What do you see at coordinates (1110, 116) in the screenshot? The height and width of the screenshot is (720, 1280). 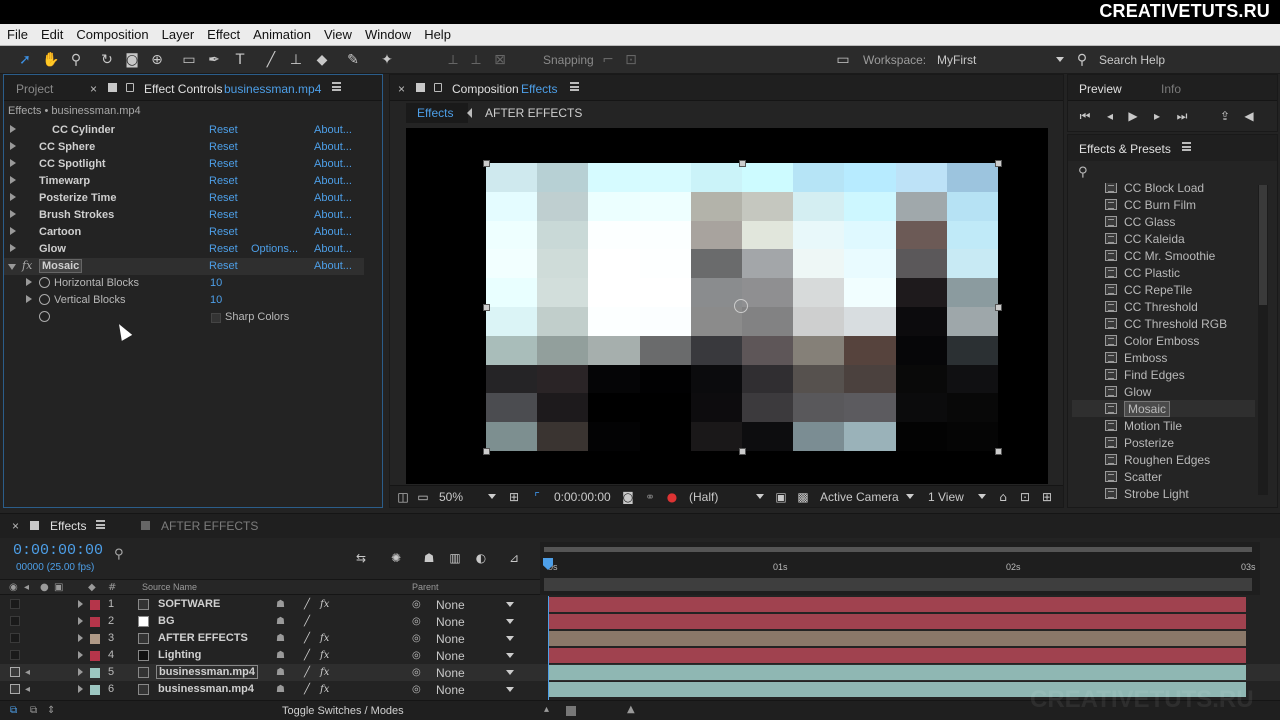 I see `previous-frame-icon: ◂` at bounding box center [1110, 116].